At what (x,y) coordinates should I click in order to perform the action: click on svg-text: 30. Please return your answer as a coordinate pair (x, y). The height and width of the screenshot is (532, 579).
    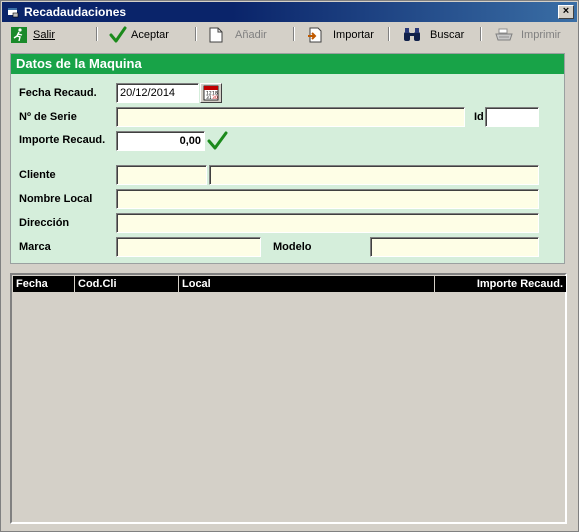
    Looking at the image, I should click on (215, 98).